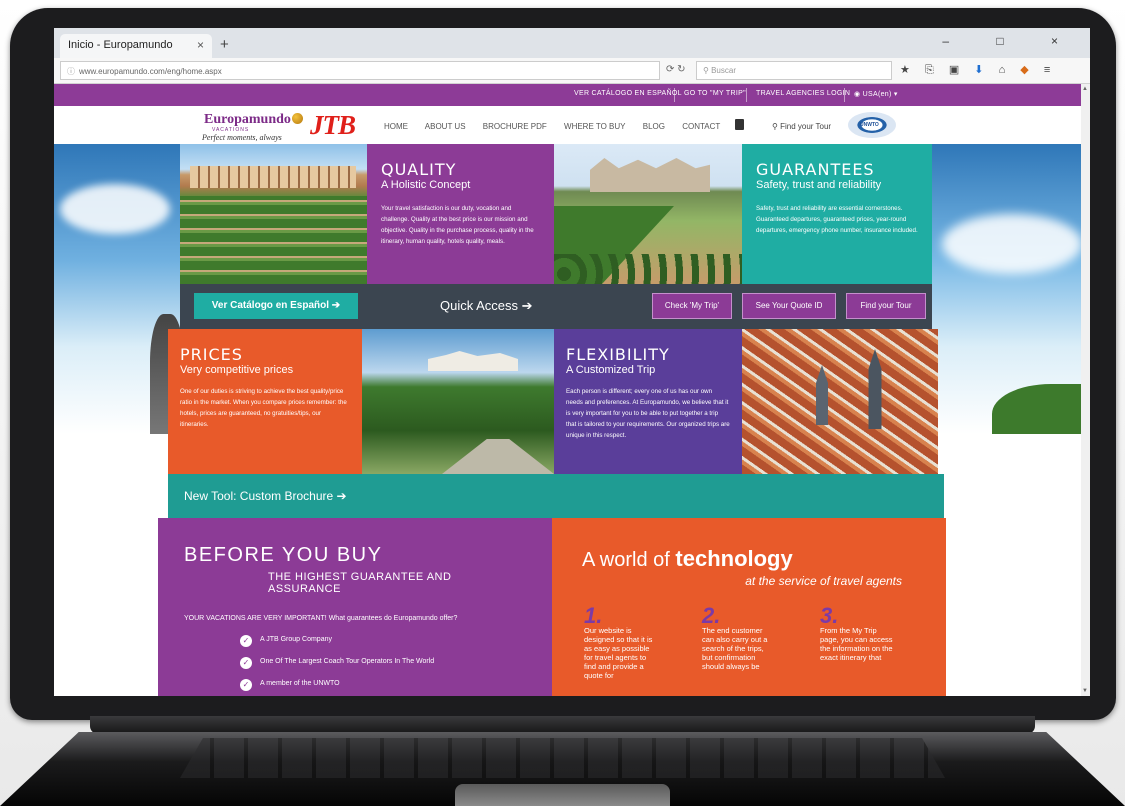 The image size is (1125, 806). What do you see at coordinates (473, 361) in the screenshot?
I see `abbey-shape` at bounding box center [473, 361].